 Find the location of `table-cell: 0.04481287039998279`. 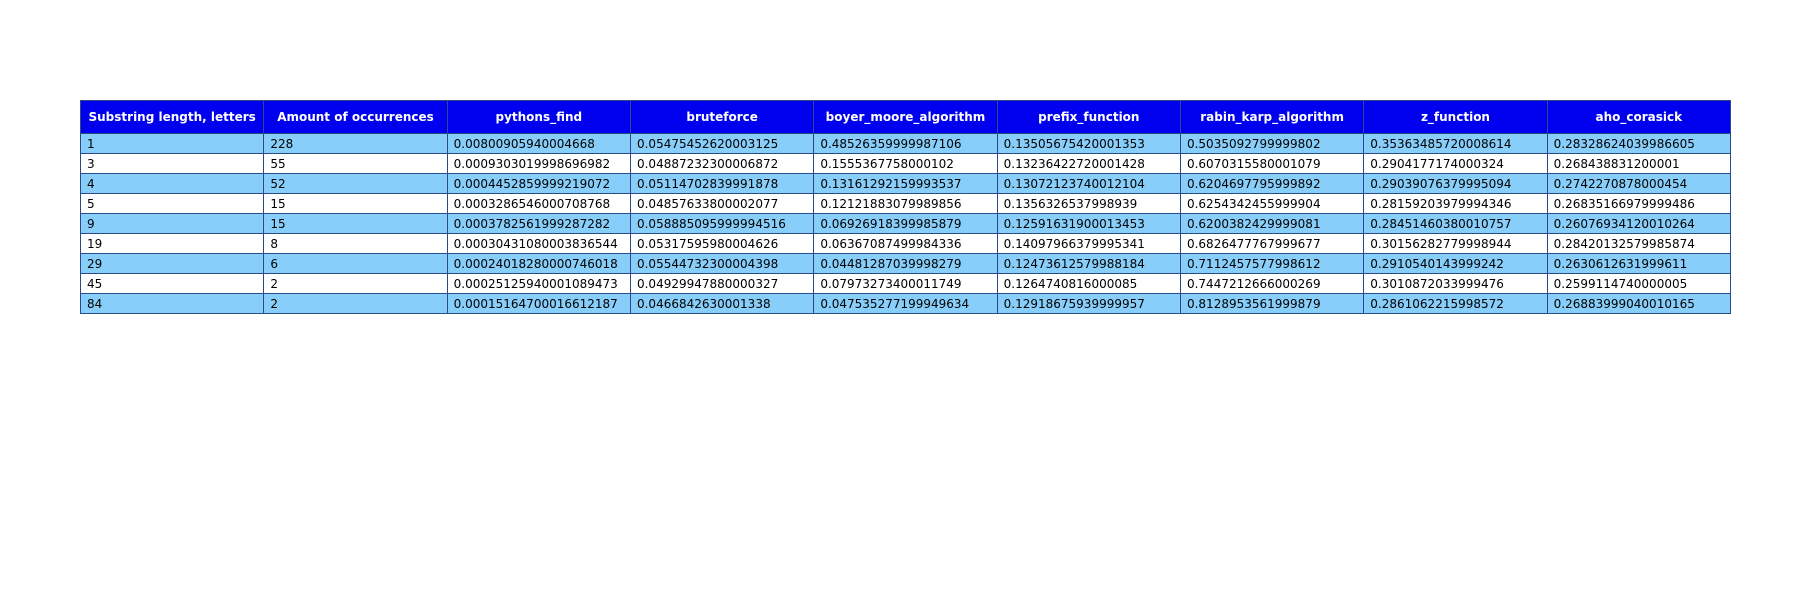

table-cell: 0.04481287039998279 is located at coordinates (905, 263).